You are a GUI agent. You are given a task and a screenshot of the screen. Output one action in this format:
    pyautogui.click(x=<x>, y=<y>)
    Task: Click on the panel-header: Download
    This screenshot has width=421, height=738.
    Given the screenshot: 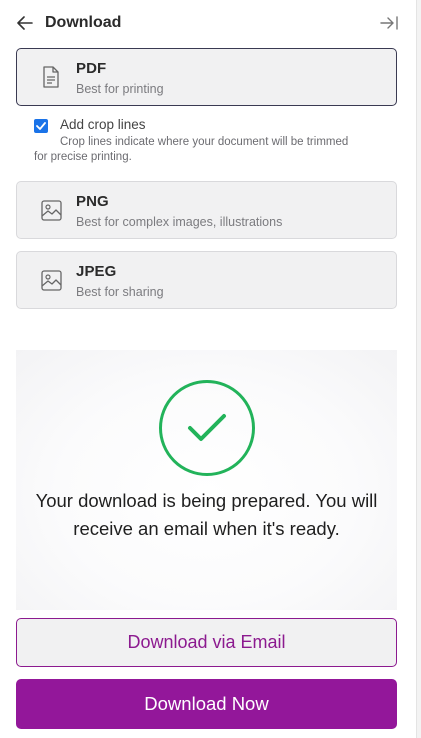 What is the action you would take?
    pyautogui.click(x=208, y=23)
    